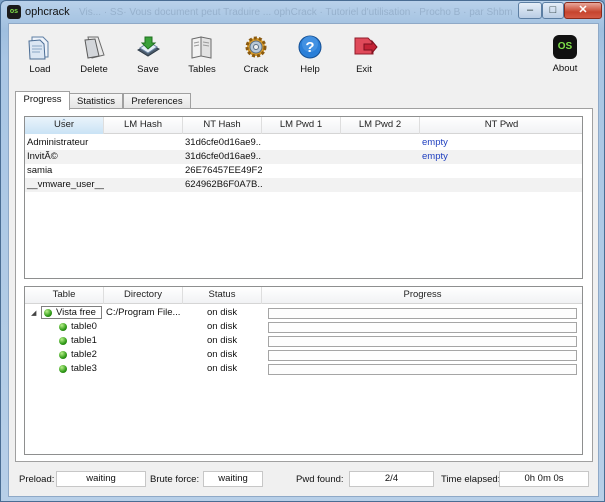  I want to click on preload-value: waiting, so click(101, 479).